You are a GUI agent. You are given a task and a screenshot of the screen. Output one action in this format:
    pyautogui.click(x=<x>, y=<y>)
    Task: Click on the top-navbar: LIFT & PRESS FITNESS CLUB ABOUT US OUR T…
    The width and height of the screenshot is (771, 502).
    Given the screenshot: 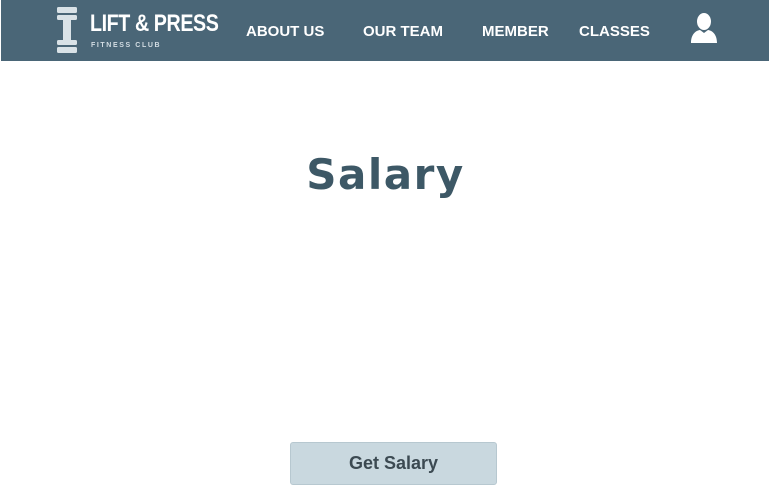 What is the action you would take?
    pyautogui.click(x=385, y=30)
    